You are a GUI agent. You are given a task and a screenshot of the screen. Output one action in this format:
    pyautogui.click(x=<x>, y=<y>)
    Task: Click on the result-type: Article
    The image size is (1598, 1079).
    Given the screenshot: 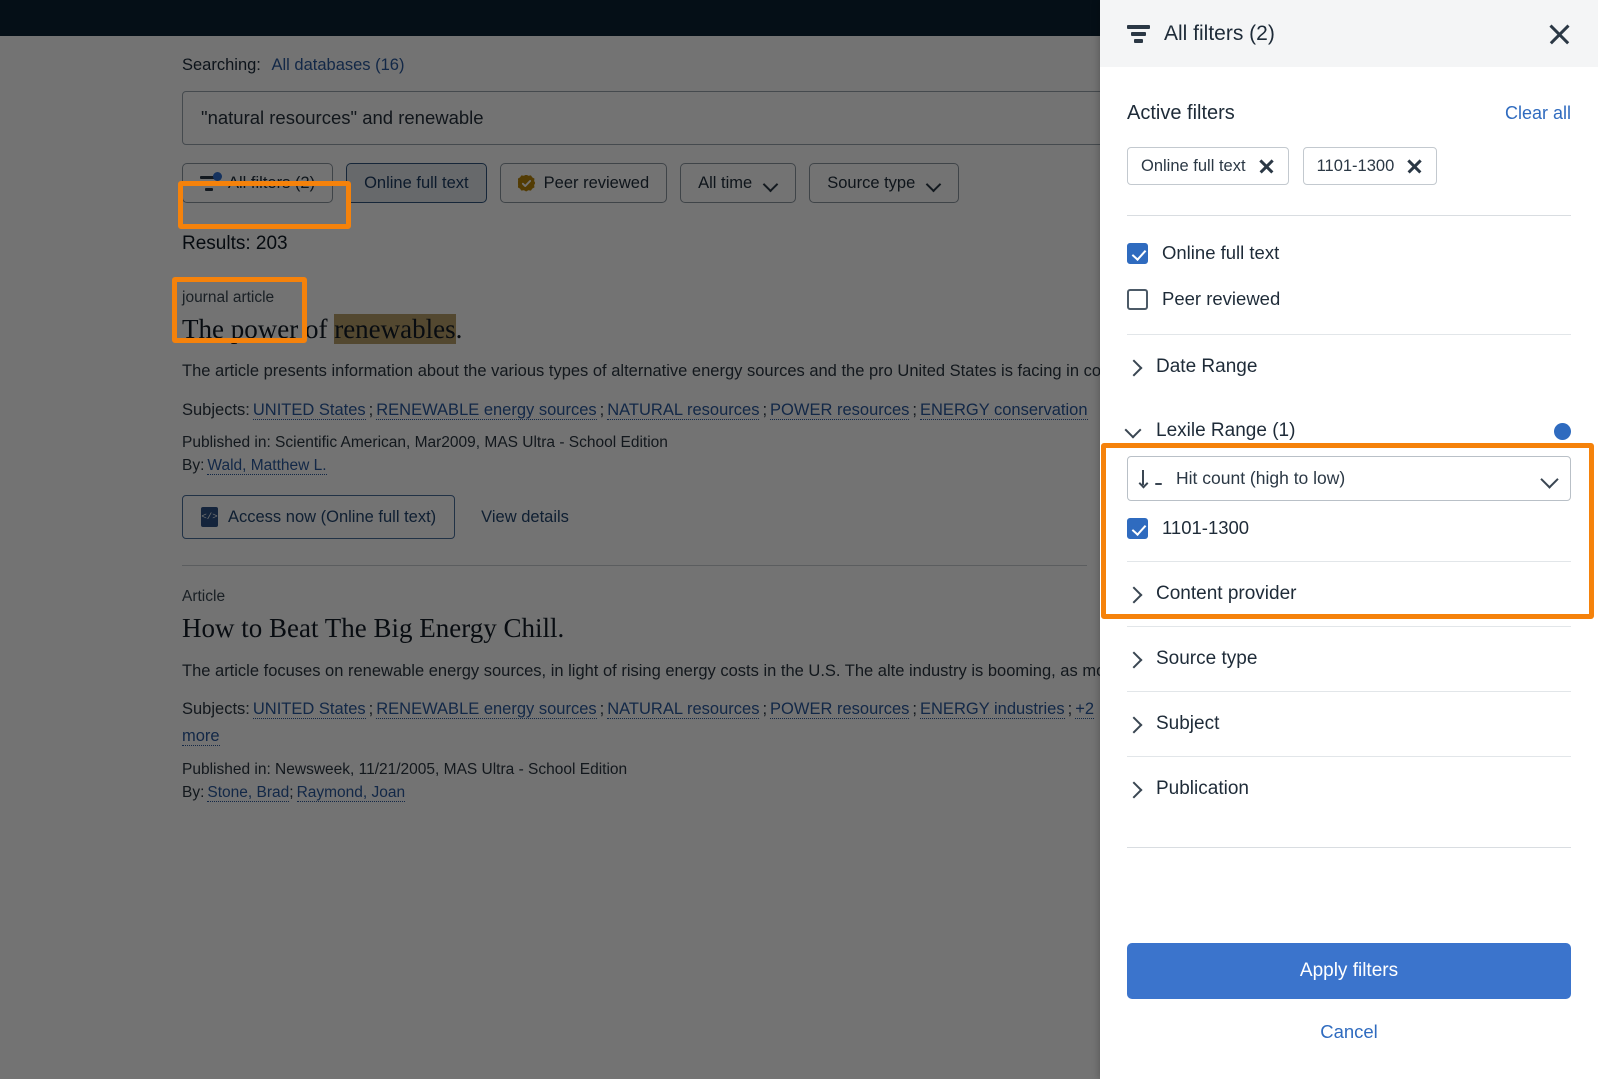 What is the action you would take?
    pyautogui.click(x=204, y=597)
    